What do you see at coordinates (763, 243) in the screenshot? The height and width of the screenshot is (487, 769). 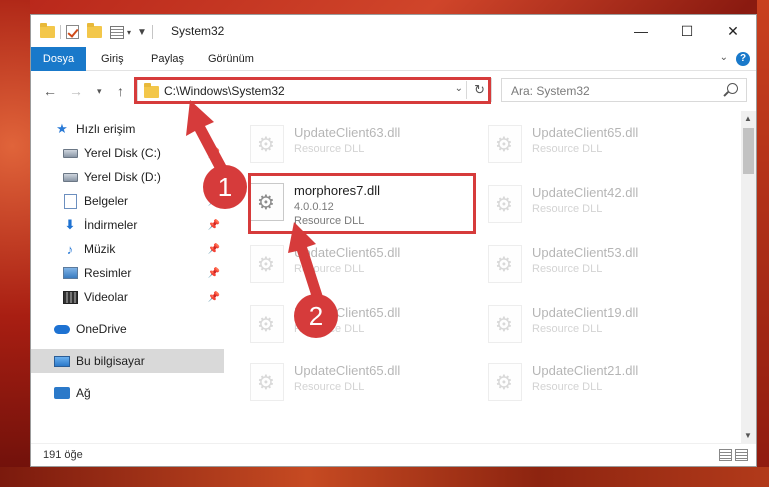 I see `desktop-background-right` at bounding box center [763, 243].